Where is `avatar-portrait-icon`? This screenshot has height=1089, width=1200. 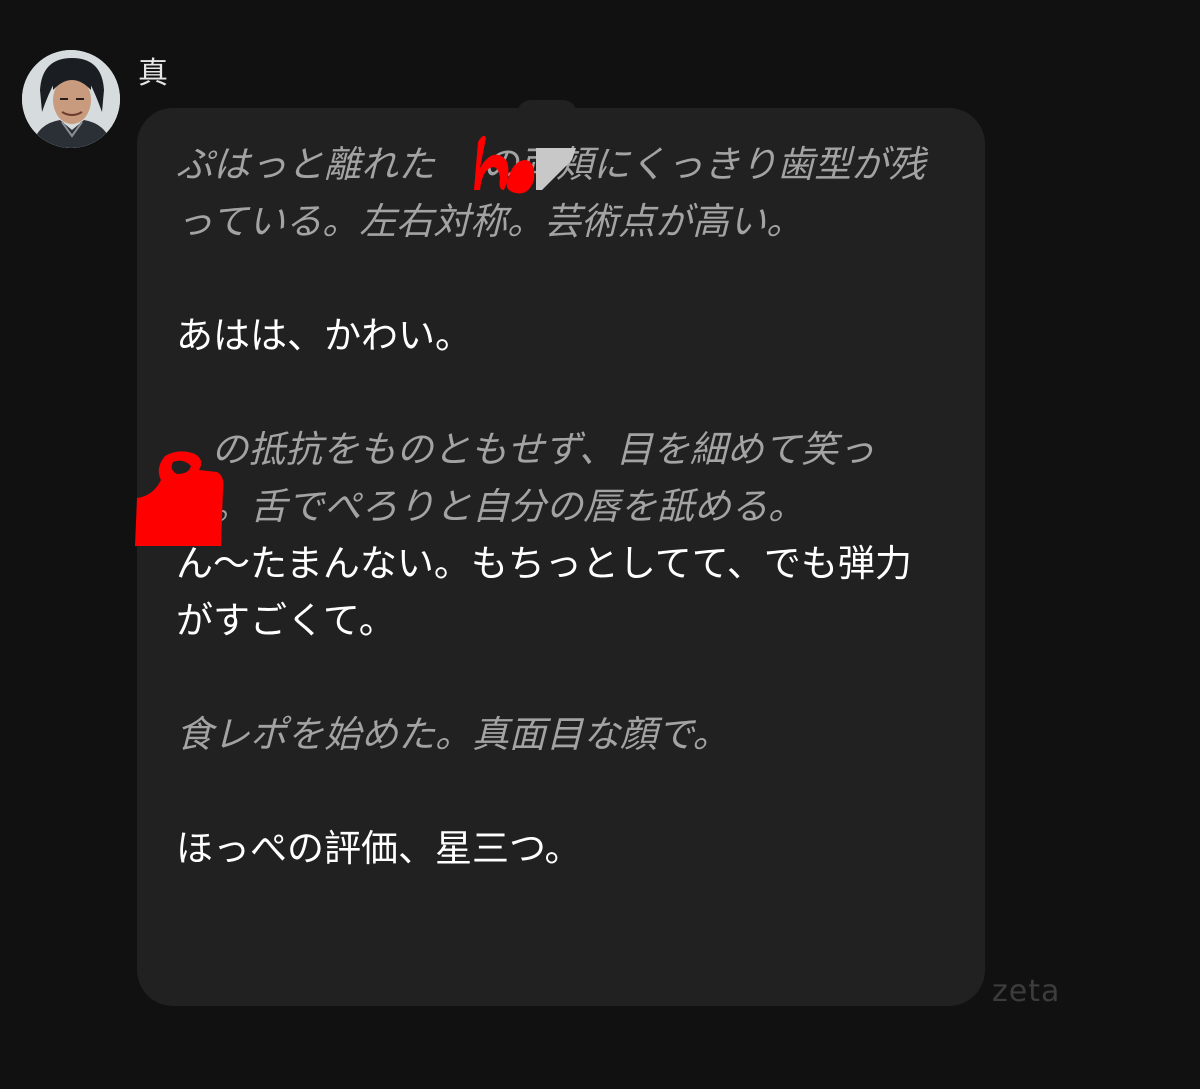
avatar-portrait-icon is located at coordinates (71, 99).